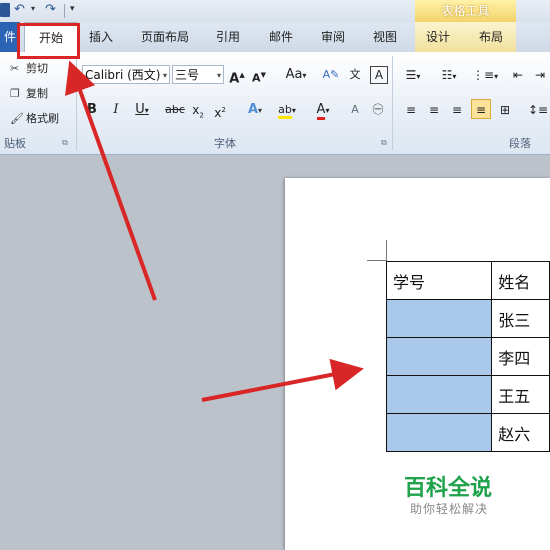 Image resolution: width=550 pixels, height=550 pixels. I want to click on arrow-to-home-tab, so click(111, 180).